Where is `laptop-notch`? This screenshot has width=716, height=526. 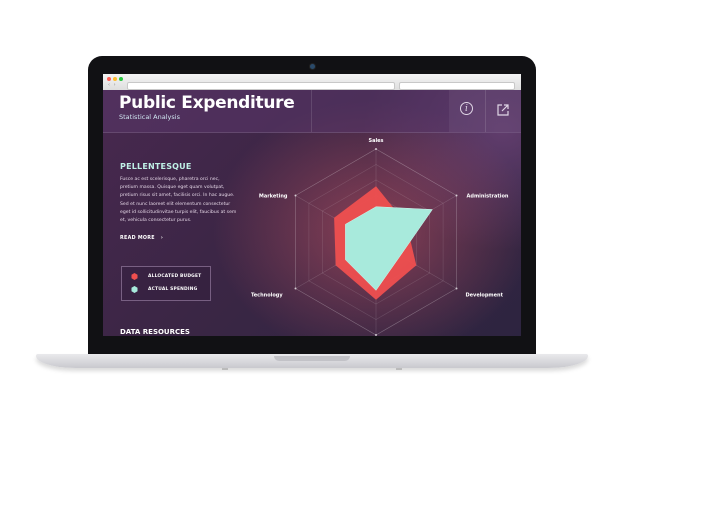 laptop-notch is located at coordinates (312, 358).